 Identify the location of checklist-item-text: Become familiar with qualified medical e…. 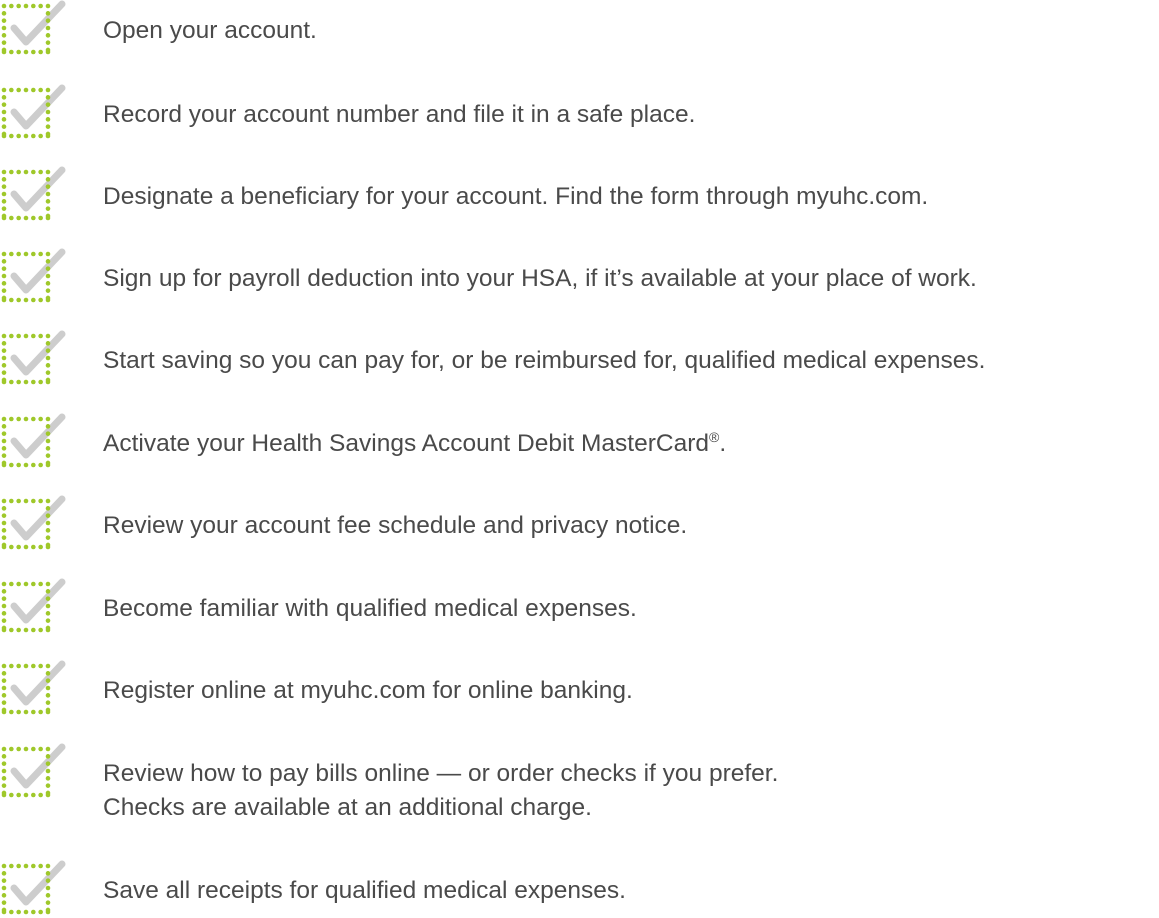
(370, 608).